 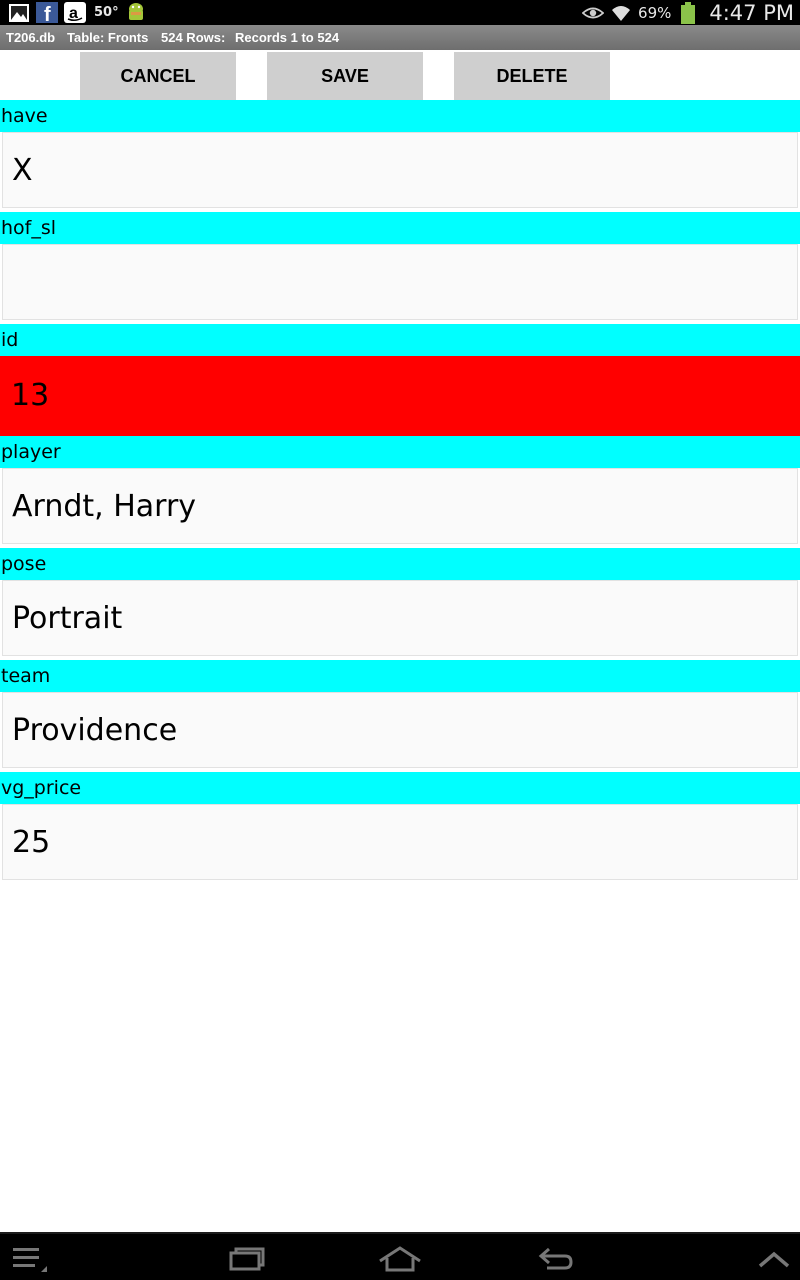 What do you see at coordinates (774, 1259) in the screenshot?
I see `chevron-up-icon` at bounding box center [774, 1259].